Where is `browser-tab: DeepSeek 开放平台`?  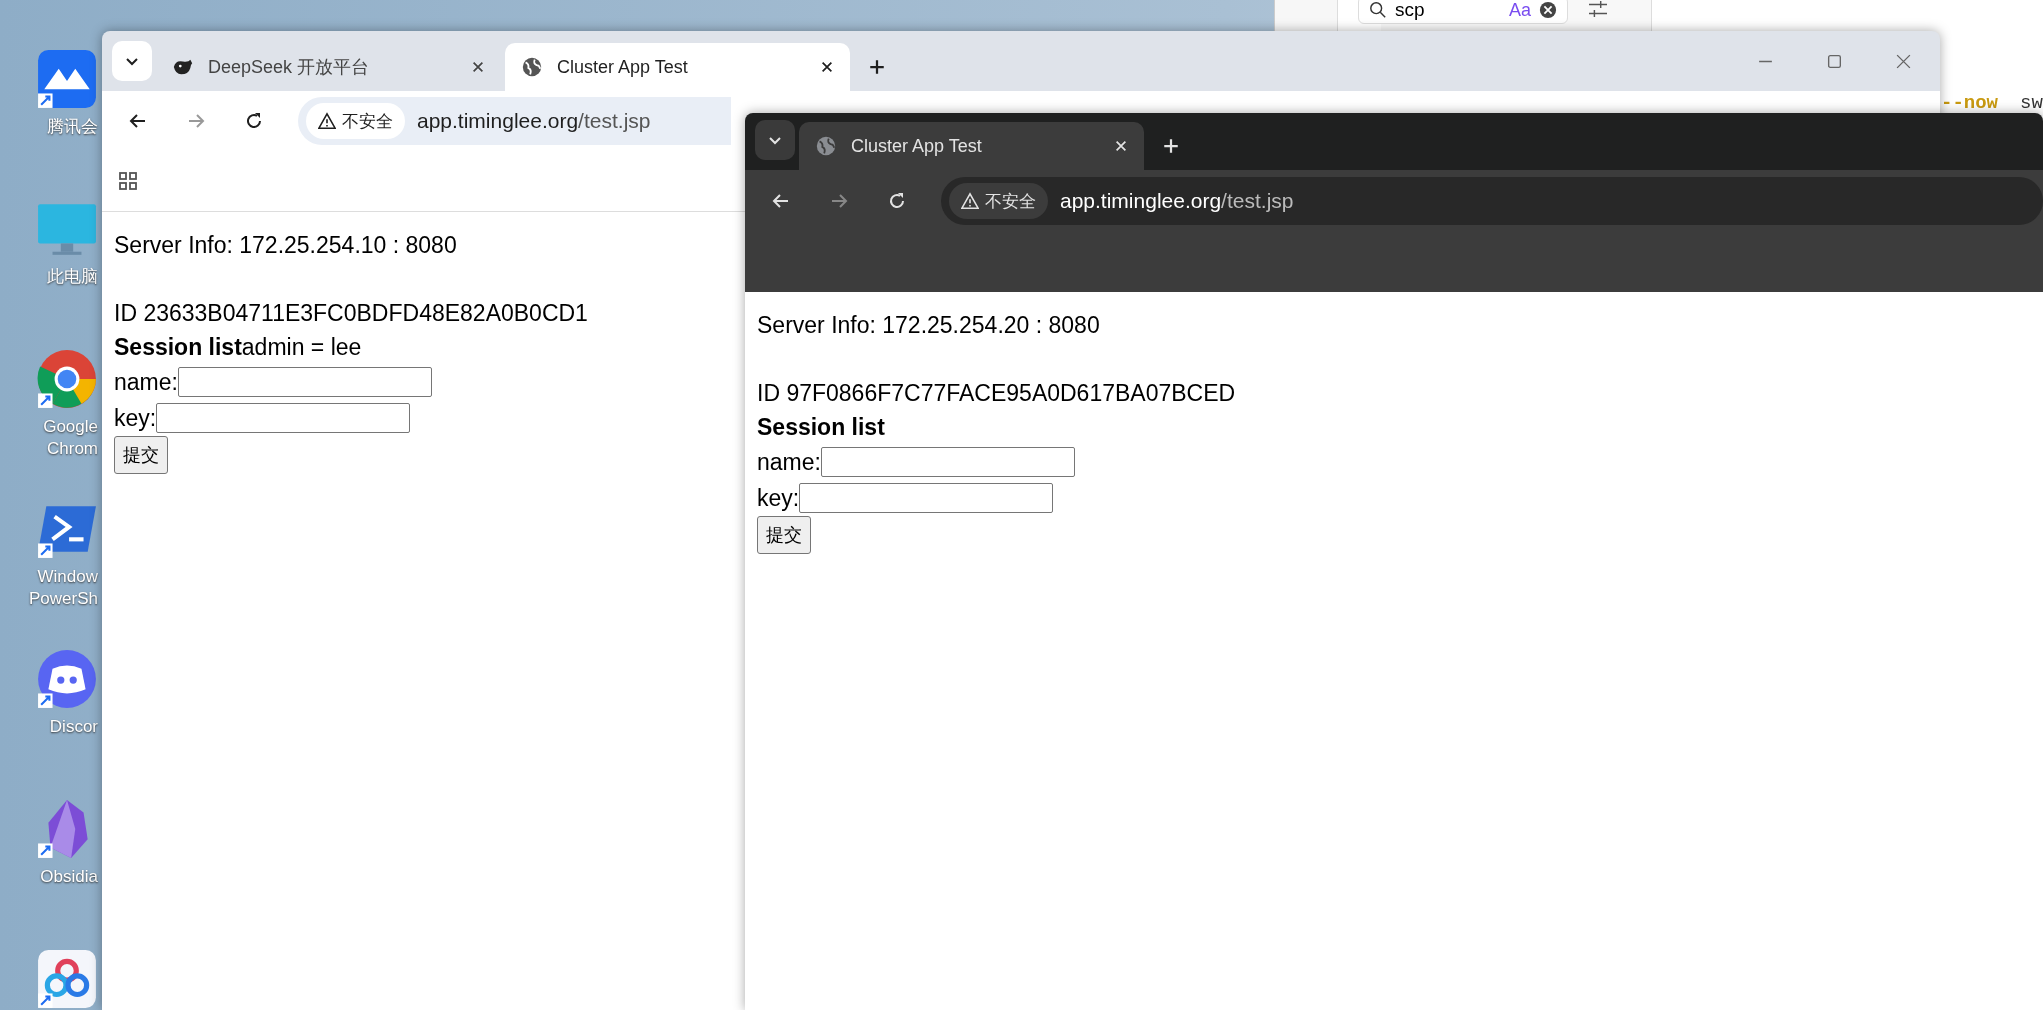
browser-tab: DeepSeek 开放平台 is located at coordinates (328, 67).